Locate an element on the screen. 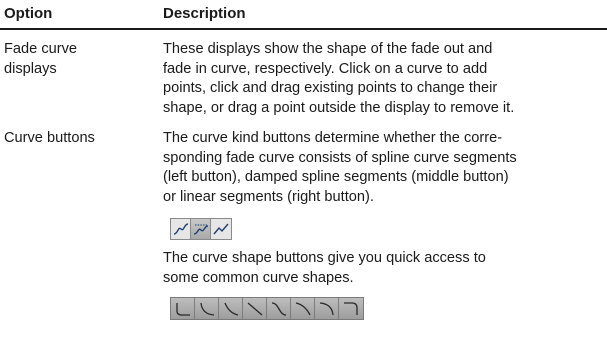 The width and height of the screenshot is (607, 352). description-column-header: Description is located at coordinates (204, 13).